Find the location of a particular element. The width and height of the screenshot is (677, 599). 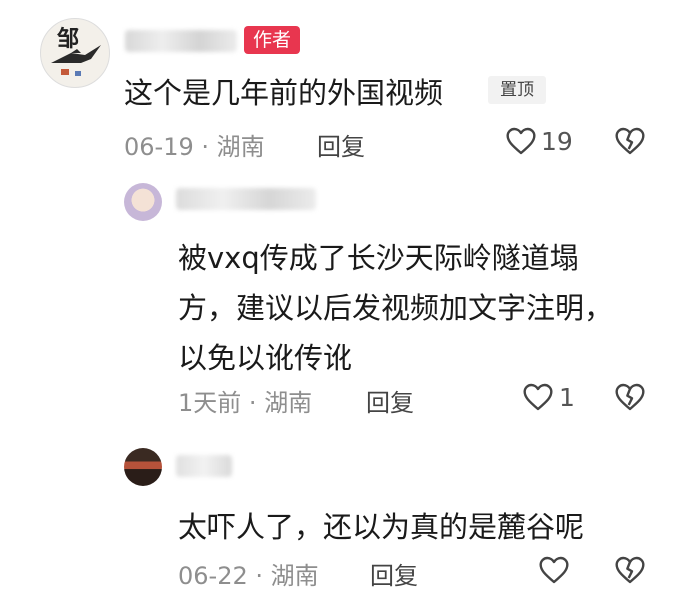

author-badge: 作者 is located at coordinates (272, 40).